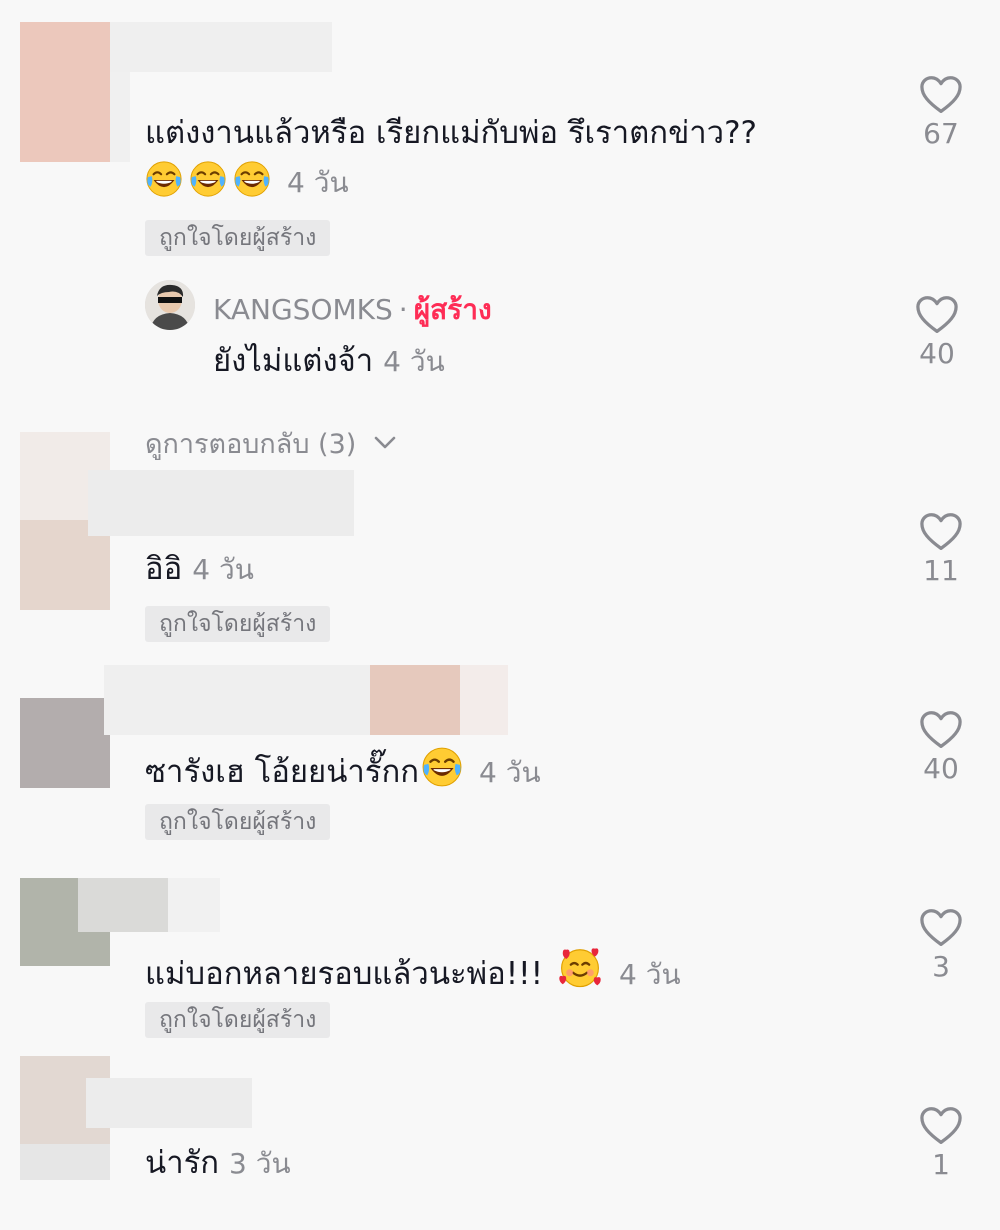 This screenshot has height=1230, width=1000. I want to click on reply-header: KANGSOMKS · ผู้สร้าง, so click(352, 310).